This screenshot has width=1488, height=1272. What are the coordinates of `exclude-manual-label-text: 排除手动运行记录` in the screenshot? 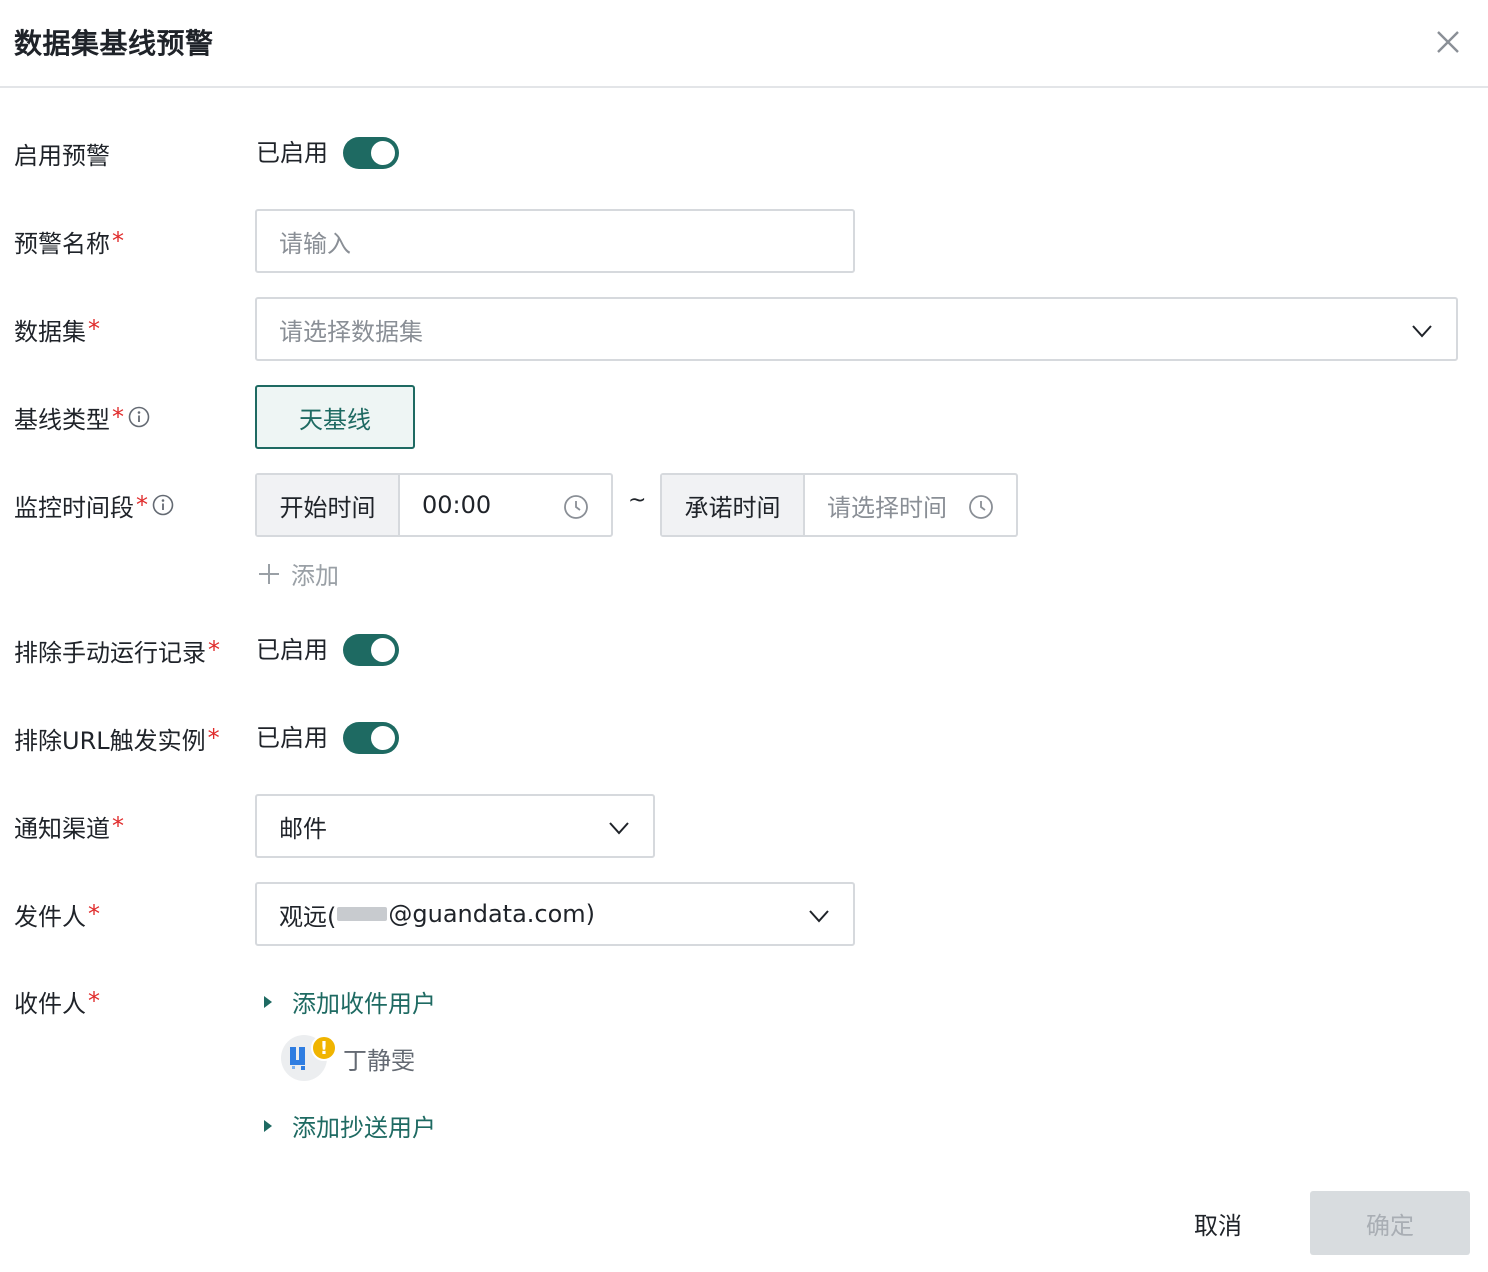 It's located at (110, 652).